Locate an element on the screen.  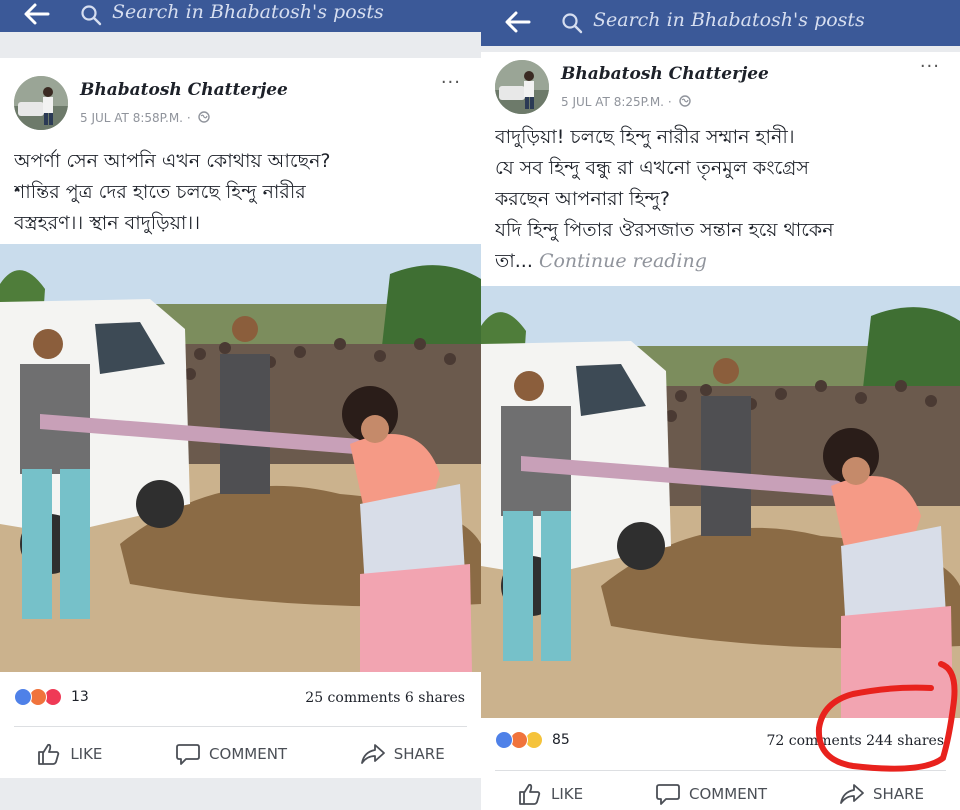
reactions-summary: 85 is located at coordinates (532, 740).